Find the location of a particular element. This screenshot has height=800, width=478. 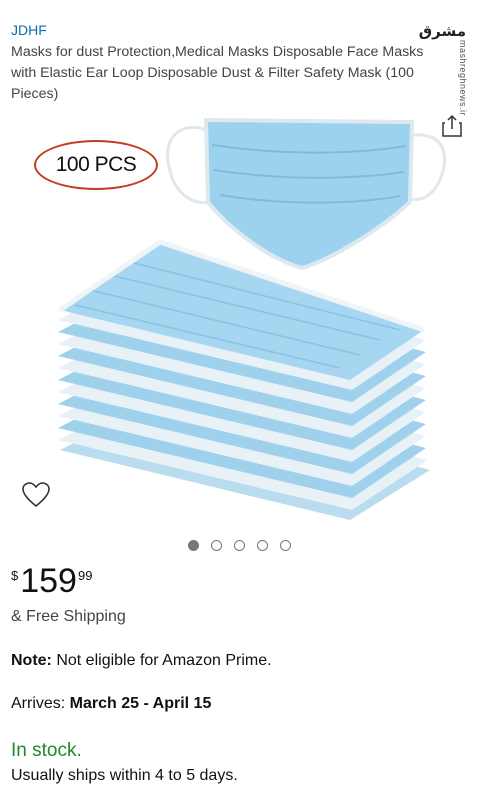

price-fraction: 99 is located at coordinates (85, 575).